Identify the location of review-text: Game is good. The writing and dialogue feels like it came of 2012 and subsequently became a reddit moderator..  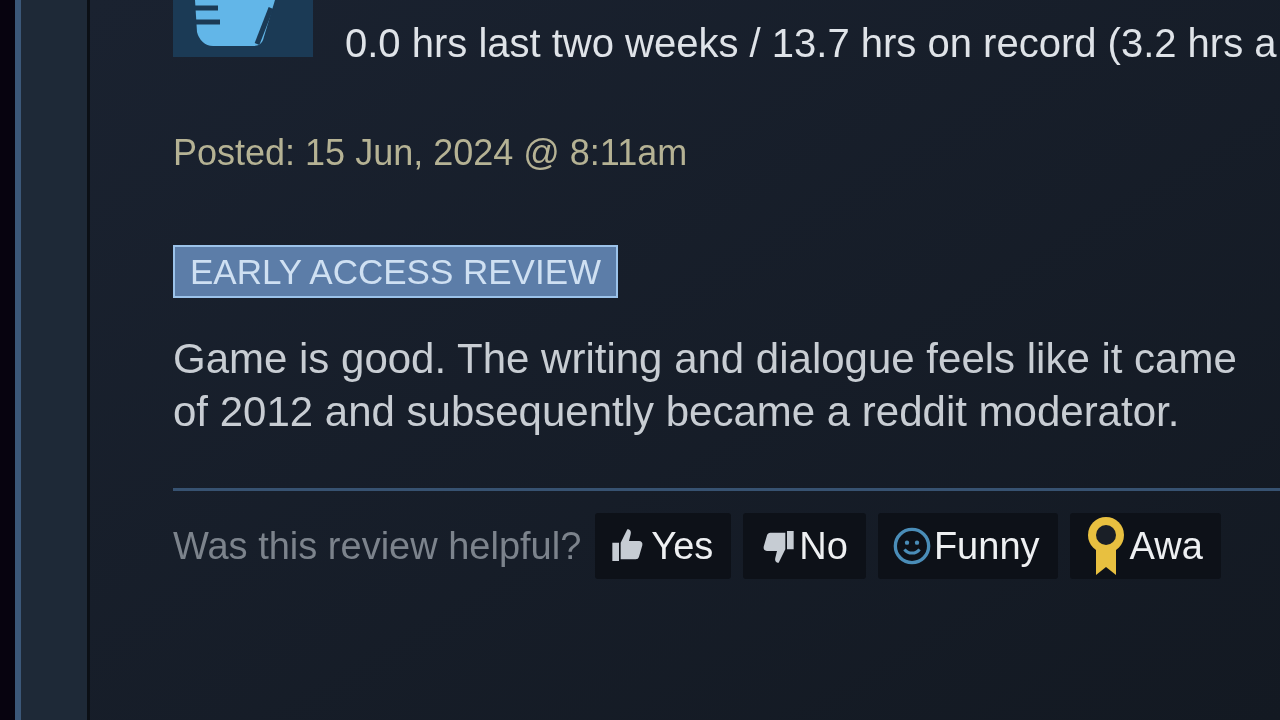
(705, 385).